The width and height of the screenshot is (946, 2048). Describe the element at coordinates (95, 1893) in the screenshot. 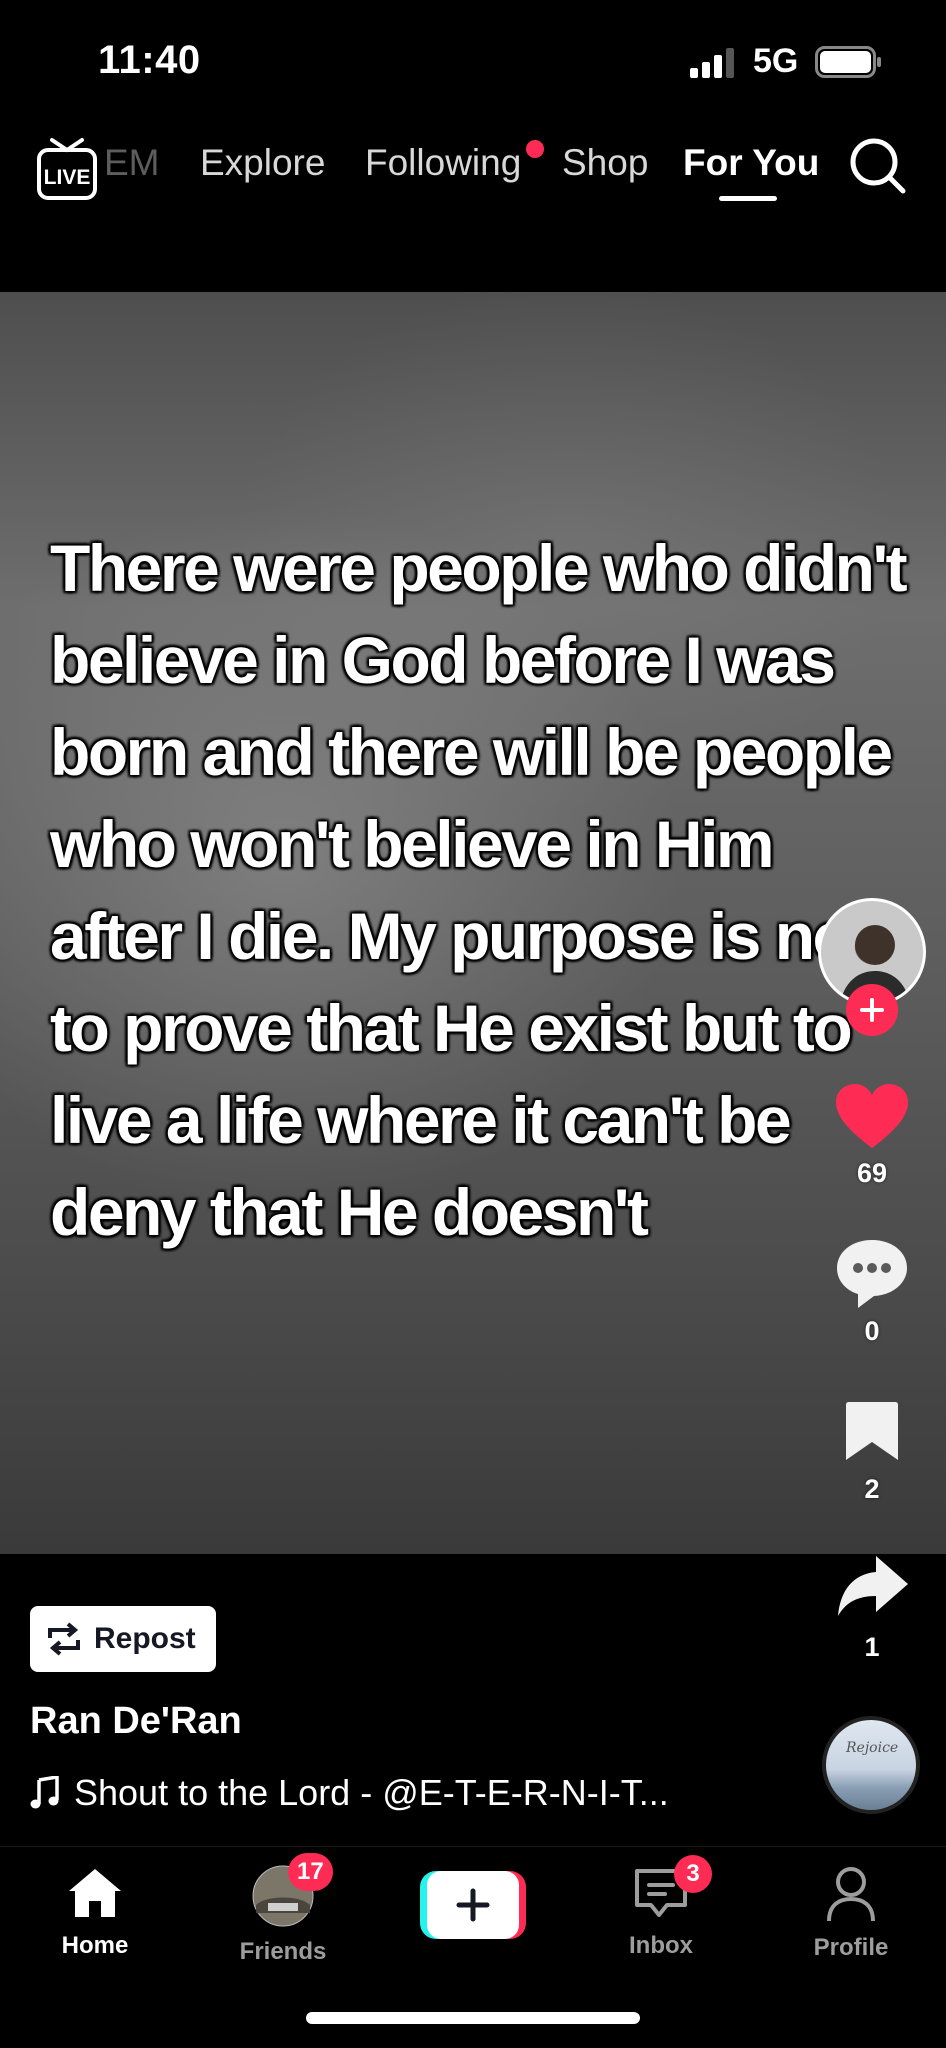

I see `home-icon` at that location.